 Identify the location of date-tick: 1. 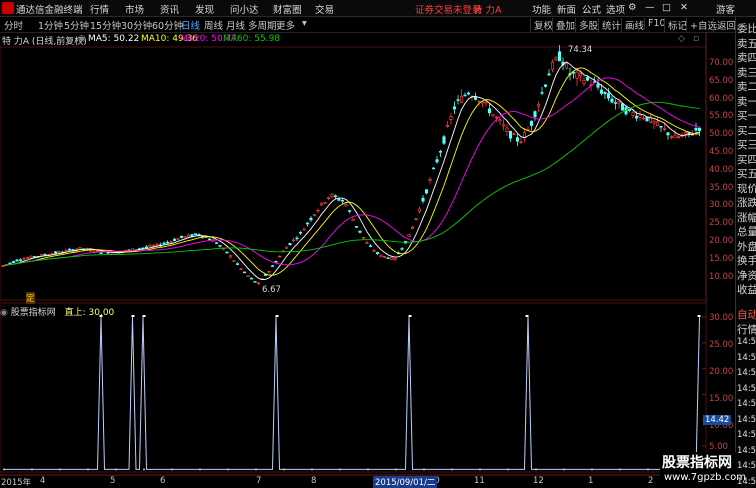
(591, 481).